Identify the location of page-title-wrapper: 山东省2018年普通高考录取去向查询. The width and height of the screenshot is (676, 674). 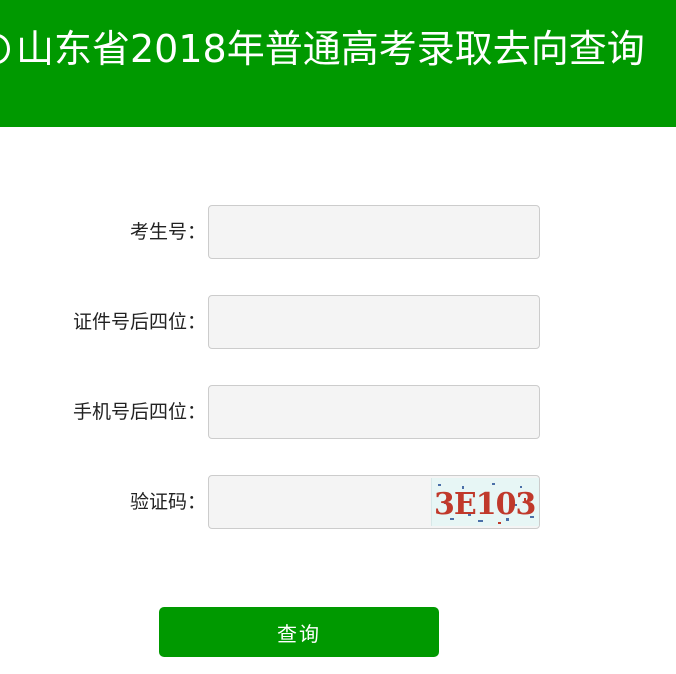
(322, 49).